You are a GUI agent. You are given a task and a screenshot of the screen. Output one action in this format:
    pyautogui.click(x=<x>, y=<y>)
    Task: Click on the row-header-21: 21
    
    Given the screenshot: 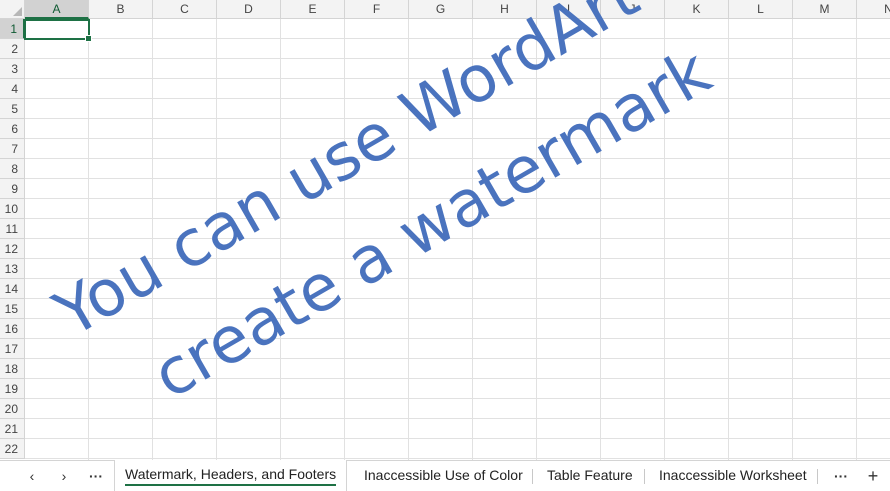 What is the action you would take?
    pyautogui.click(x=12, y=429)
    